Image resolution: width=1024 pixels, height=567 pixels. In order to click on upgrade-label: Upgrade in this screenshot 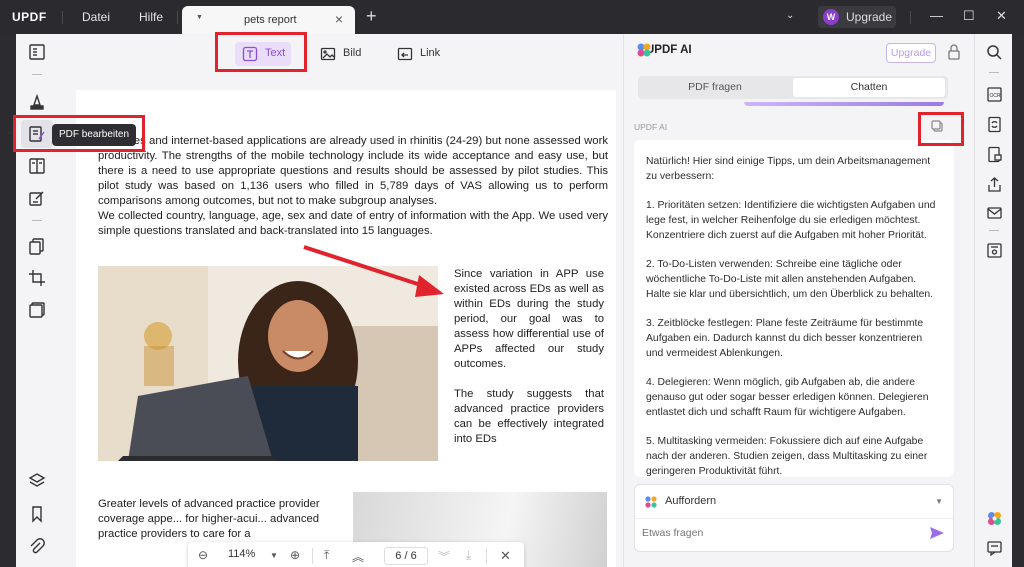, I will do `click(869, 17)`.